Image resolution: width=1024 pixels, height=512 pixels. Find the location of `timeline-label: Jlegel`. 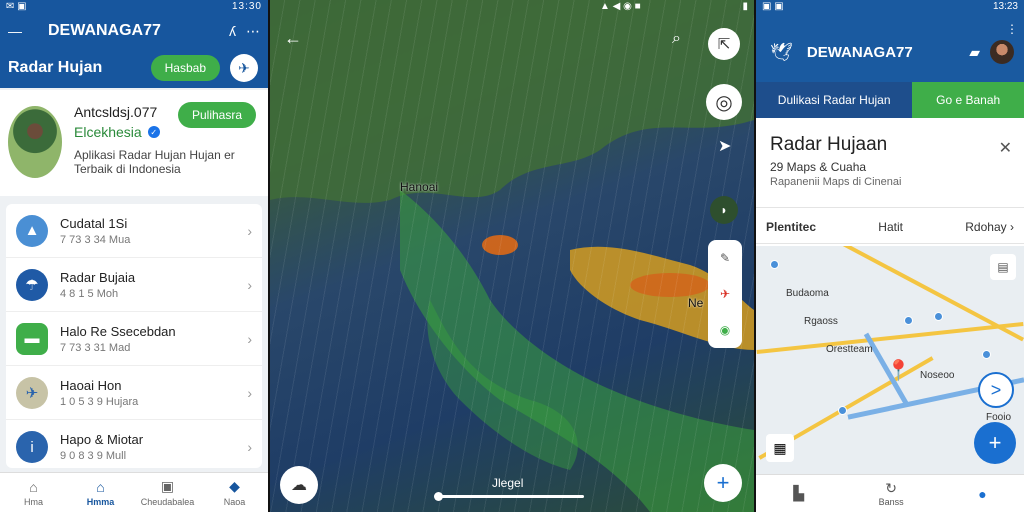

timeline-label: Jlegel is located at coordinates (508, 483).